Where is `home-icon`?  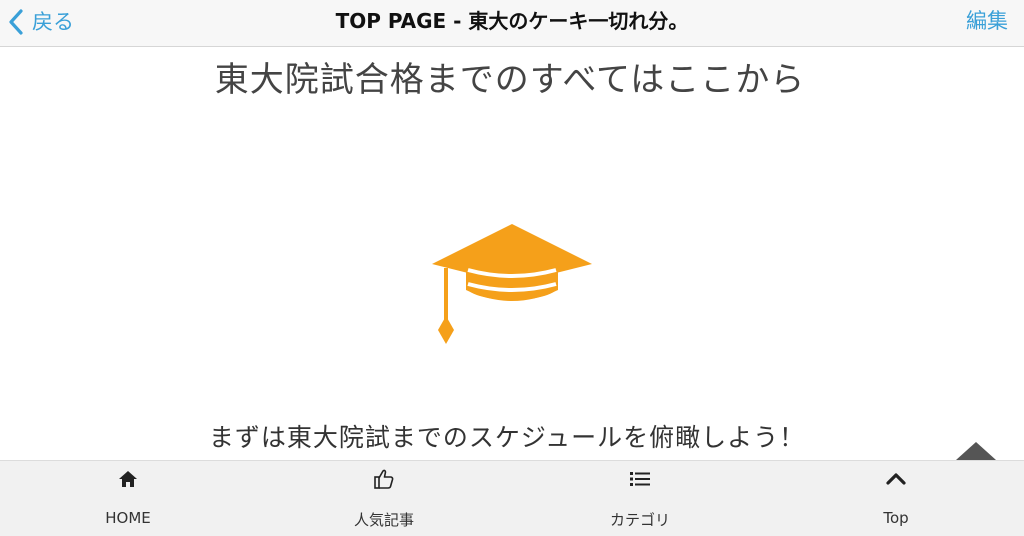
home-icon is located at coordinates (128, 479).